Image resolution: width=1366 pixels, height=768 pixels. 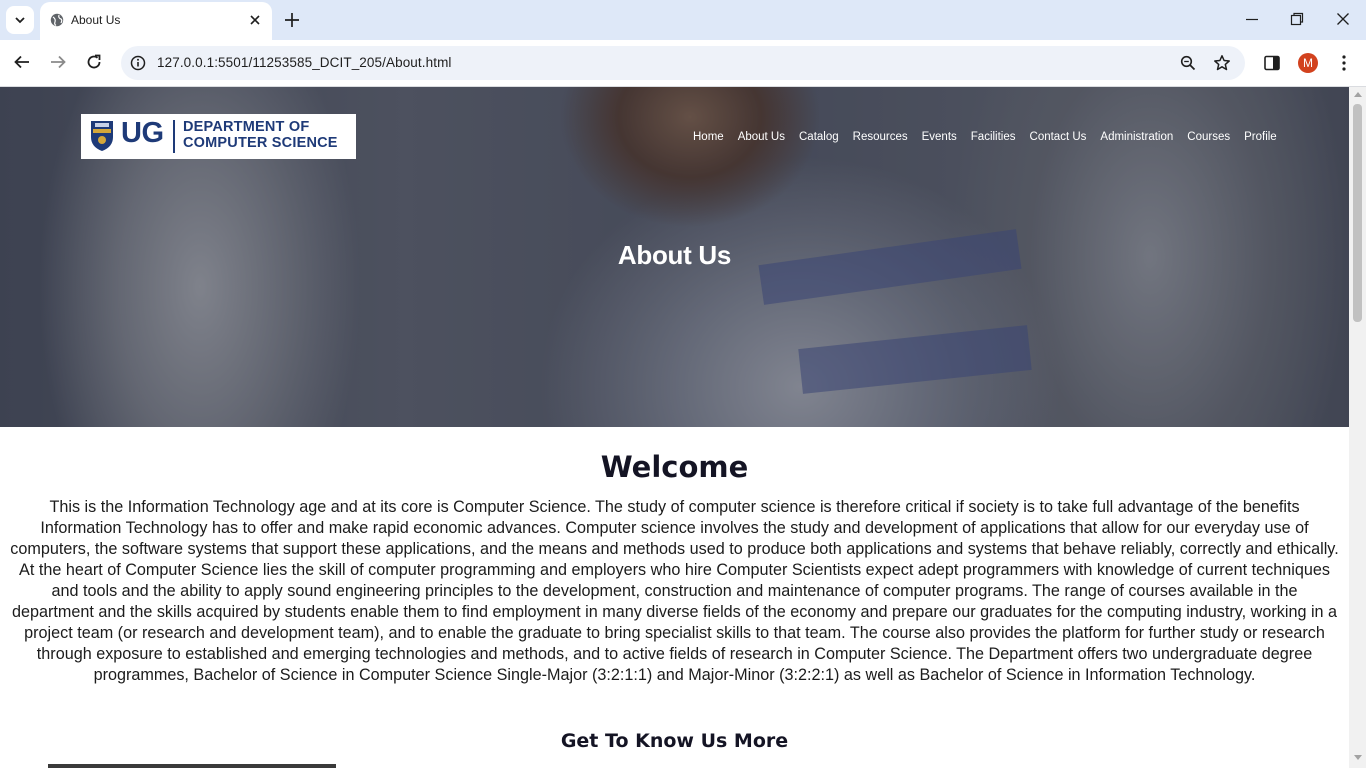 What do you see at coordinates (192, 766) in the screenshot?
I see `section-divider` at bounding box center [192, 766].